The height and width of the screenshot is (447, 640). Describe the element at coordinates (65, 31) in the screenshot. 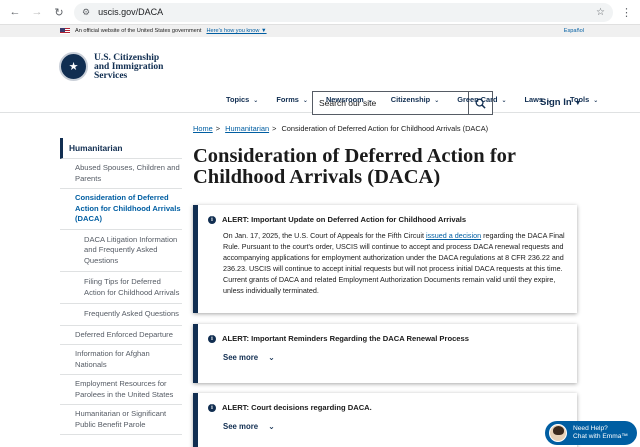

I see `us-flag-icon` at that location.